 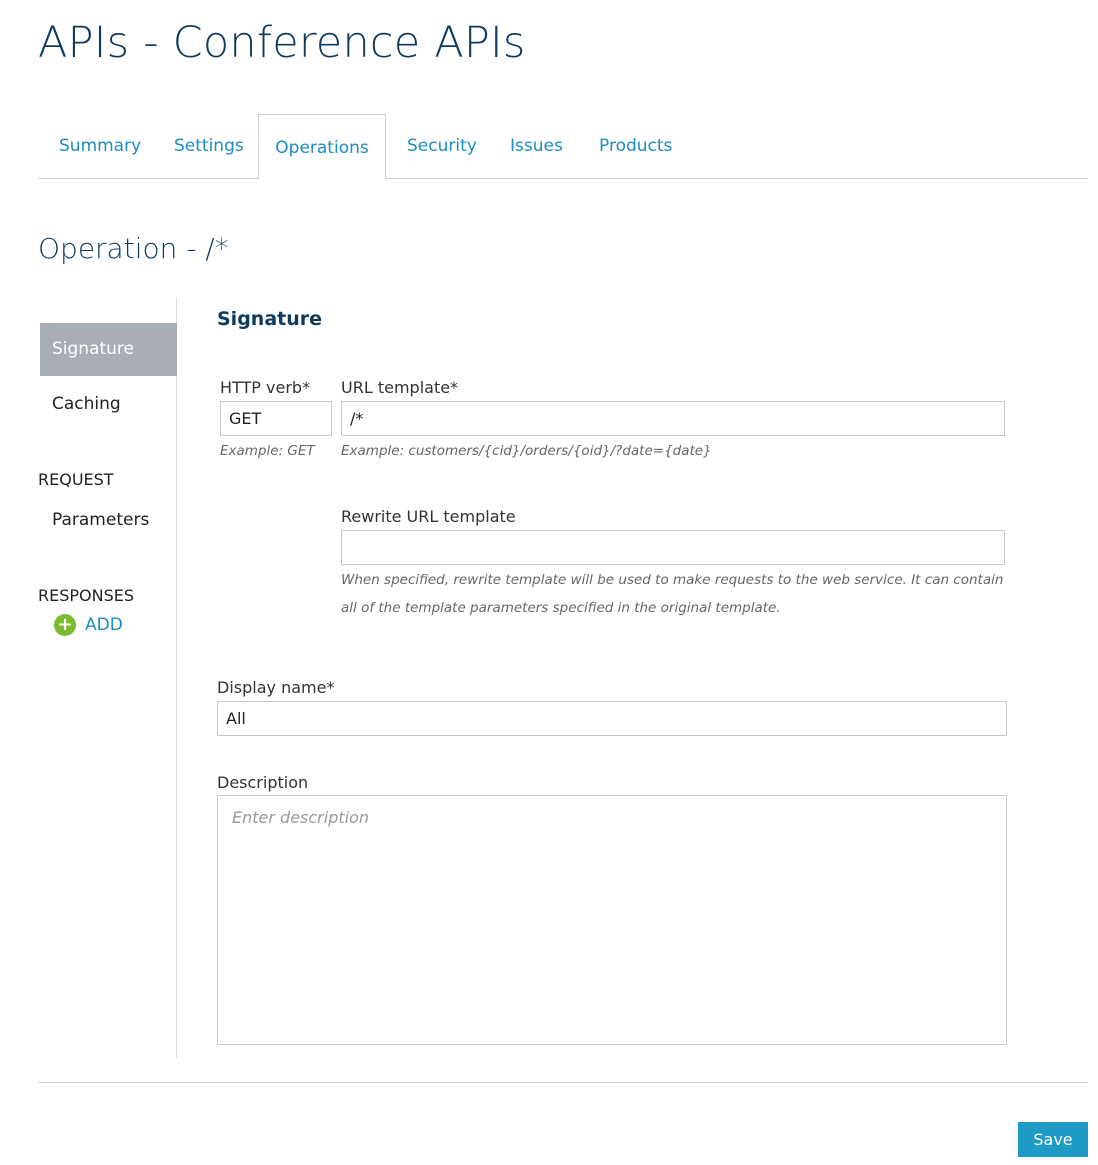 What do you see at coordinates (86, 404) in the screenshot?
I see `sidebar-item-caching: Caching` at bounding box center [86, 404].